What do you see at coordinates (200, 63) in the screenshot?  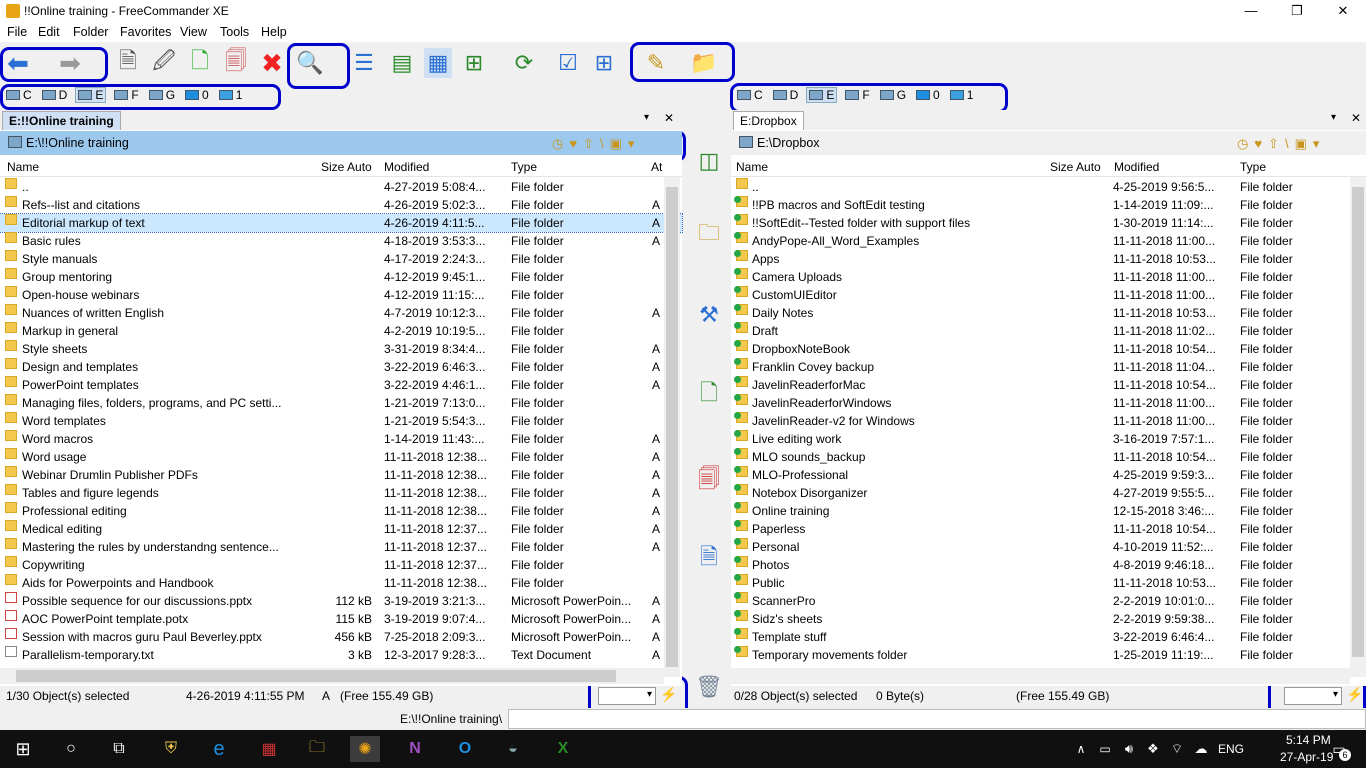 I see `new-file-icon: 🗋` at bounding box center [200, 63].